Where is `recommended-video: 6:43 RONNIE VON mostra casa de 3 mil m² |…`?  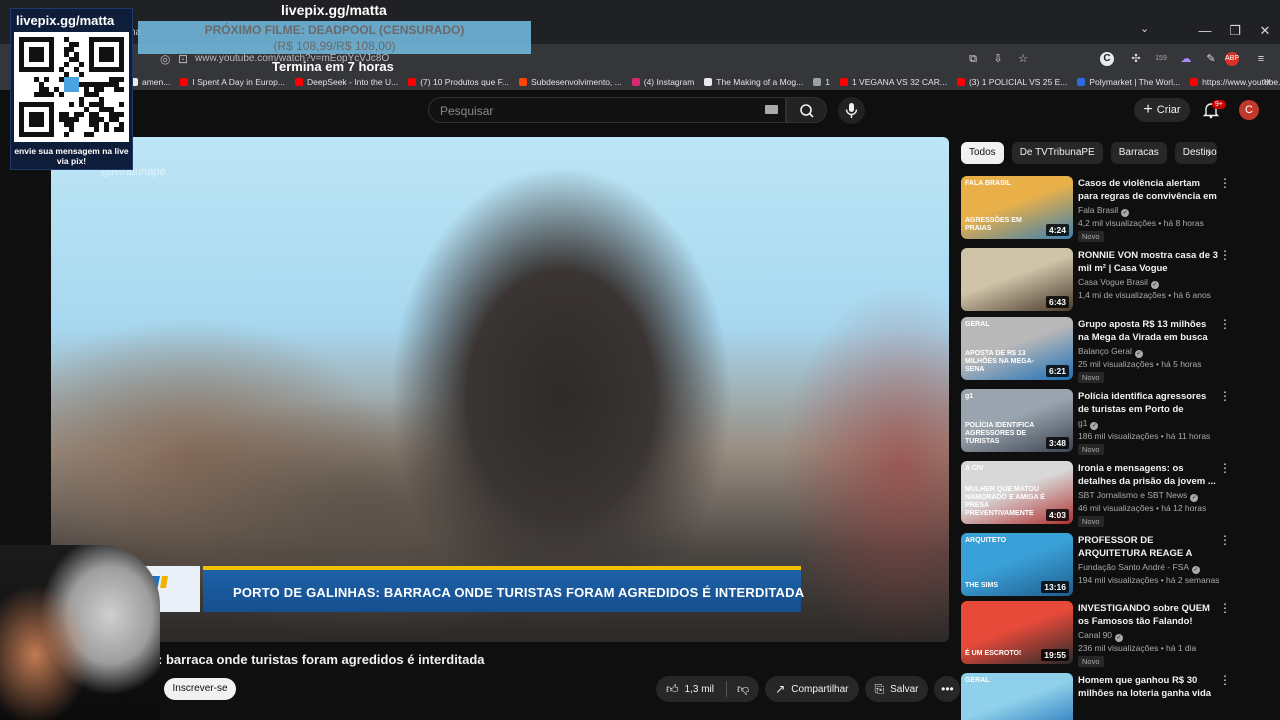 recommended-video: 6:43 RONNIE VON mostra casa de 3 mil m² |… is located at coordinates (1111, 280).